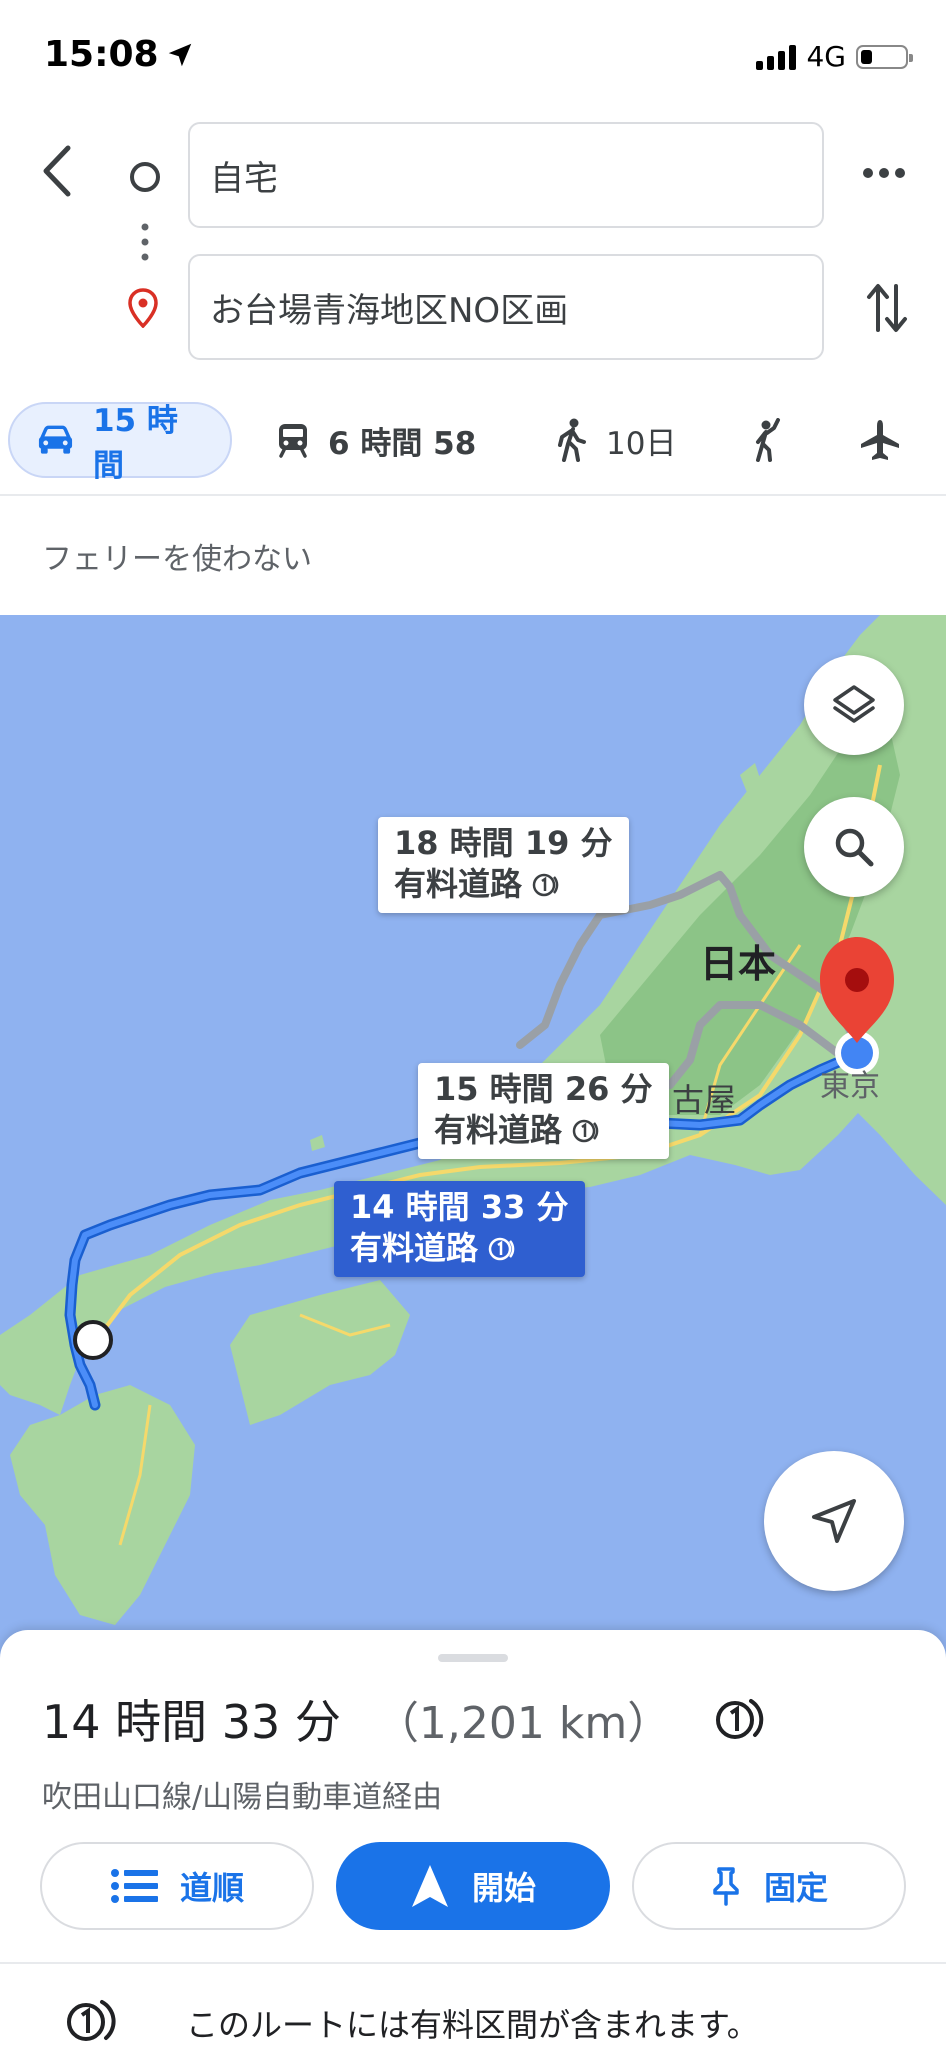  I want to click on alt-route-2-toll-row: 有料道路, so click(543, 1130).